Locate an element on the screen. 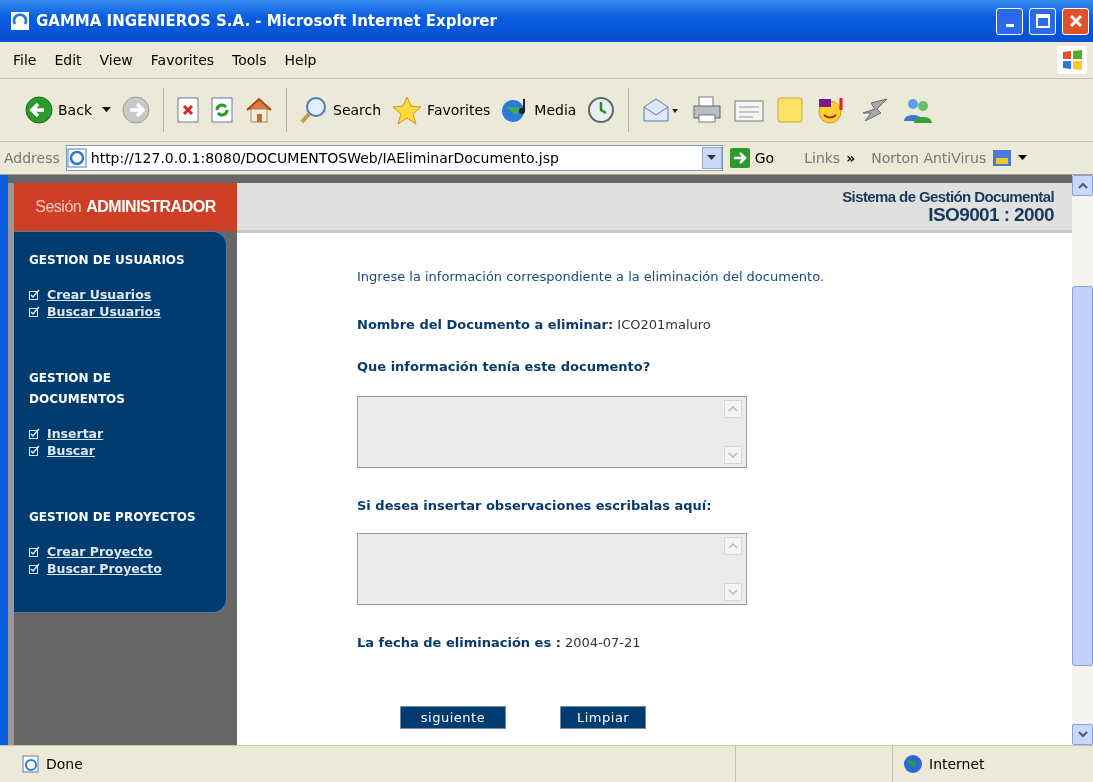  search-label: Search is located at coordinates (357, 110).